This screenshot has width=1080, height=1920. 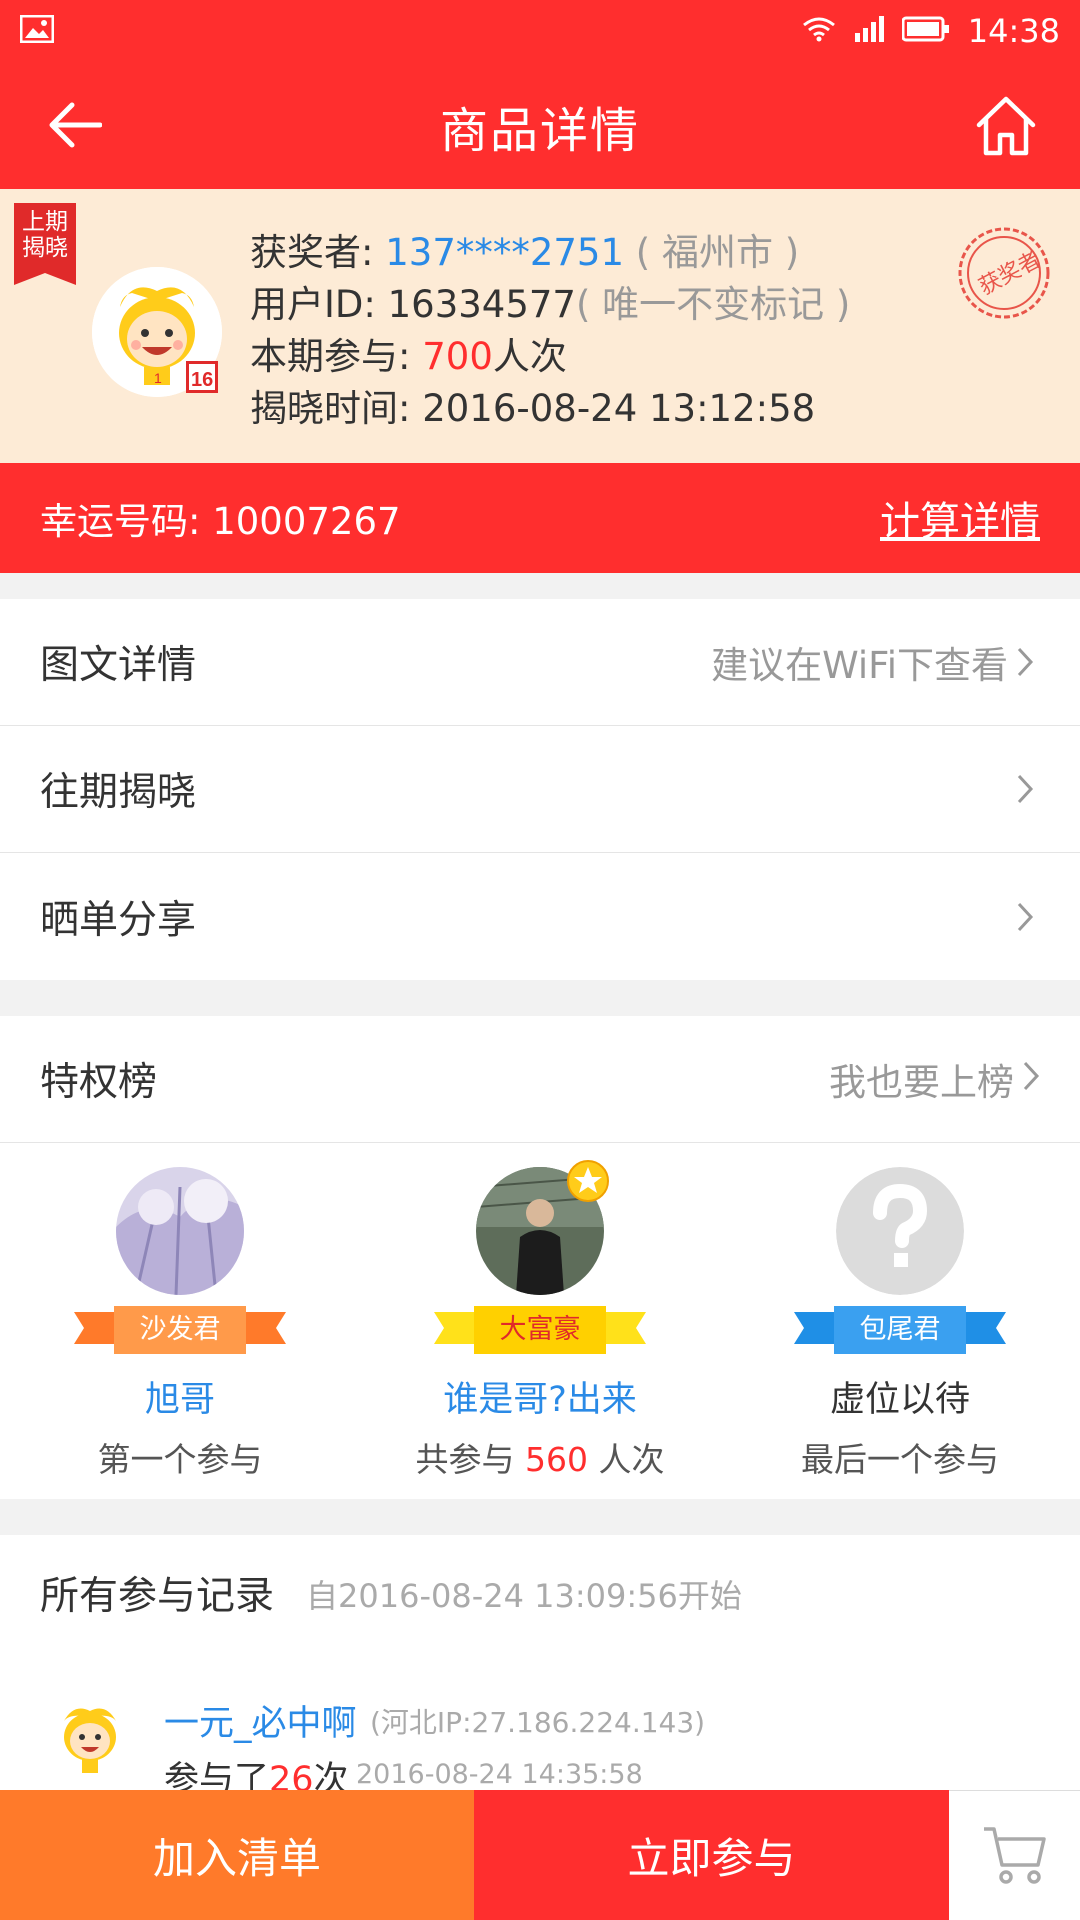 What do you see at coordinates (859, 665) in the screenshot?
I see `wifi-hint: 建议在WiFi下查看` at bounding box center [859, 665].